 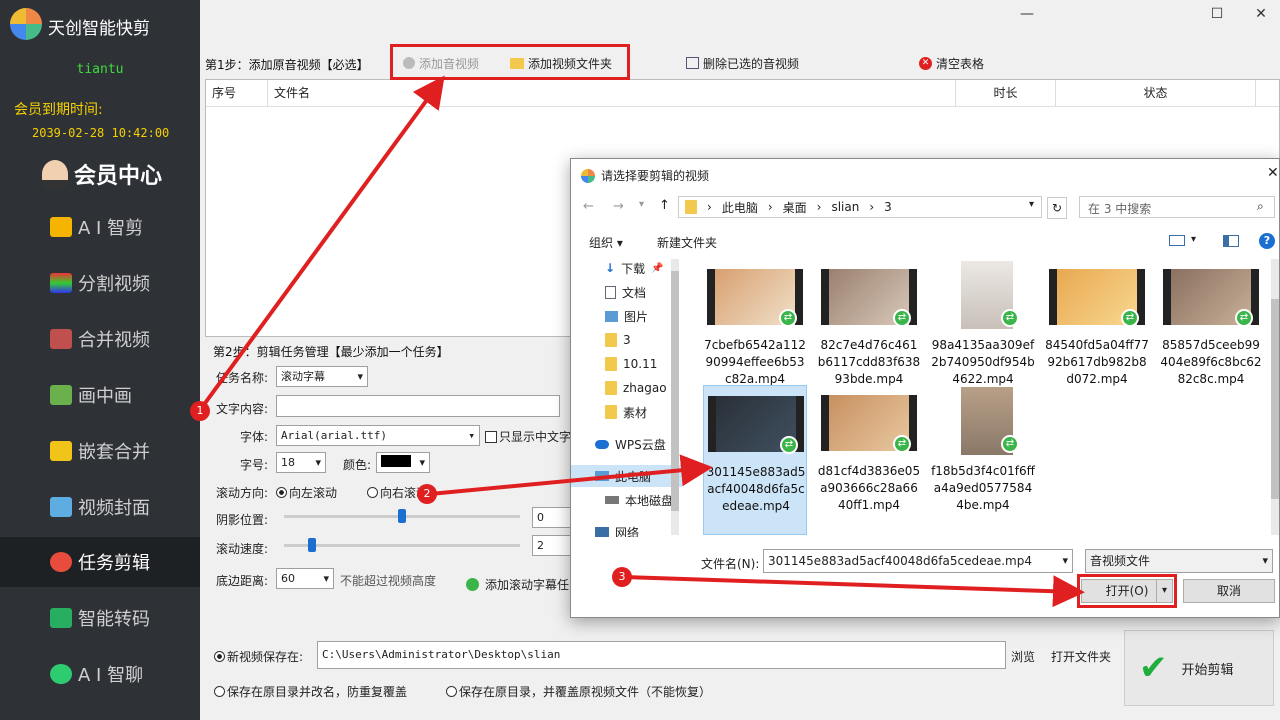 What do you see at coordinates (602, 476) in the screenshot?
I see `computer-icon` at bounding box center [602, 476].